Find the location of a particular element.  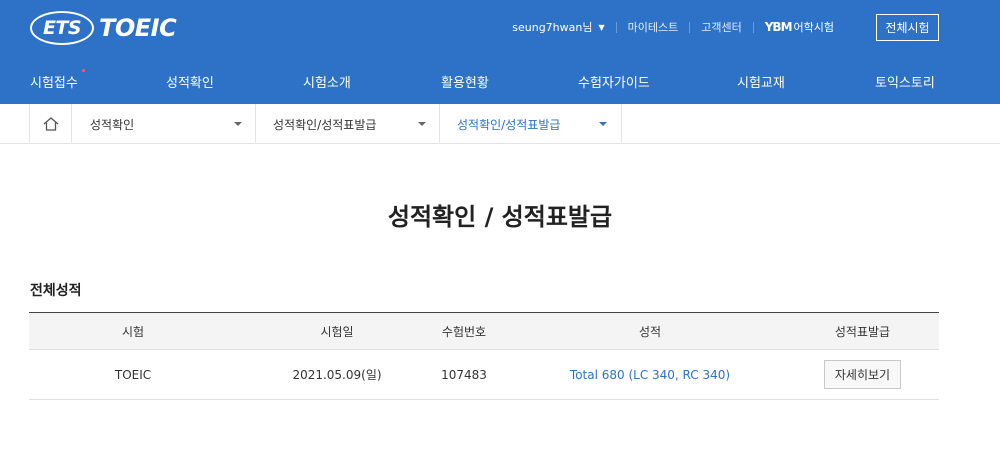

header-score: 성적 is located at coordinates (650, 331).